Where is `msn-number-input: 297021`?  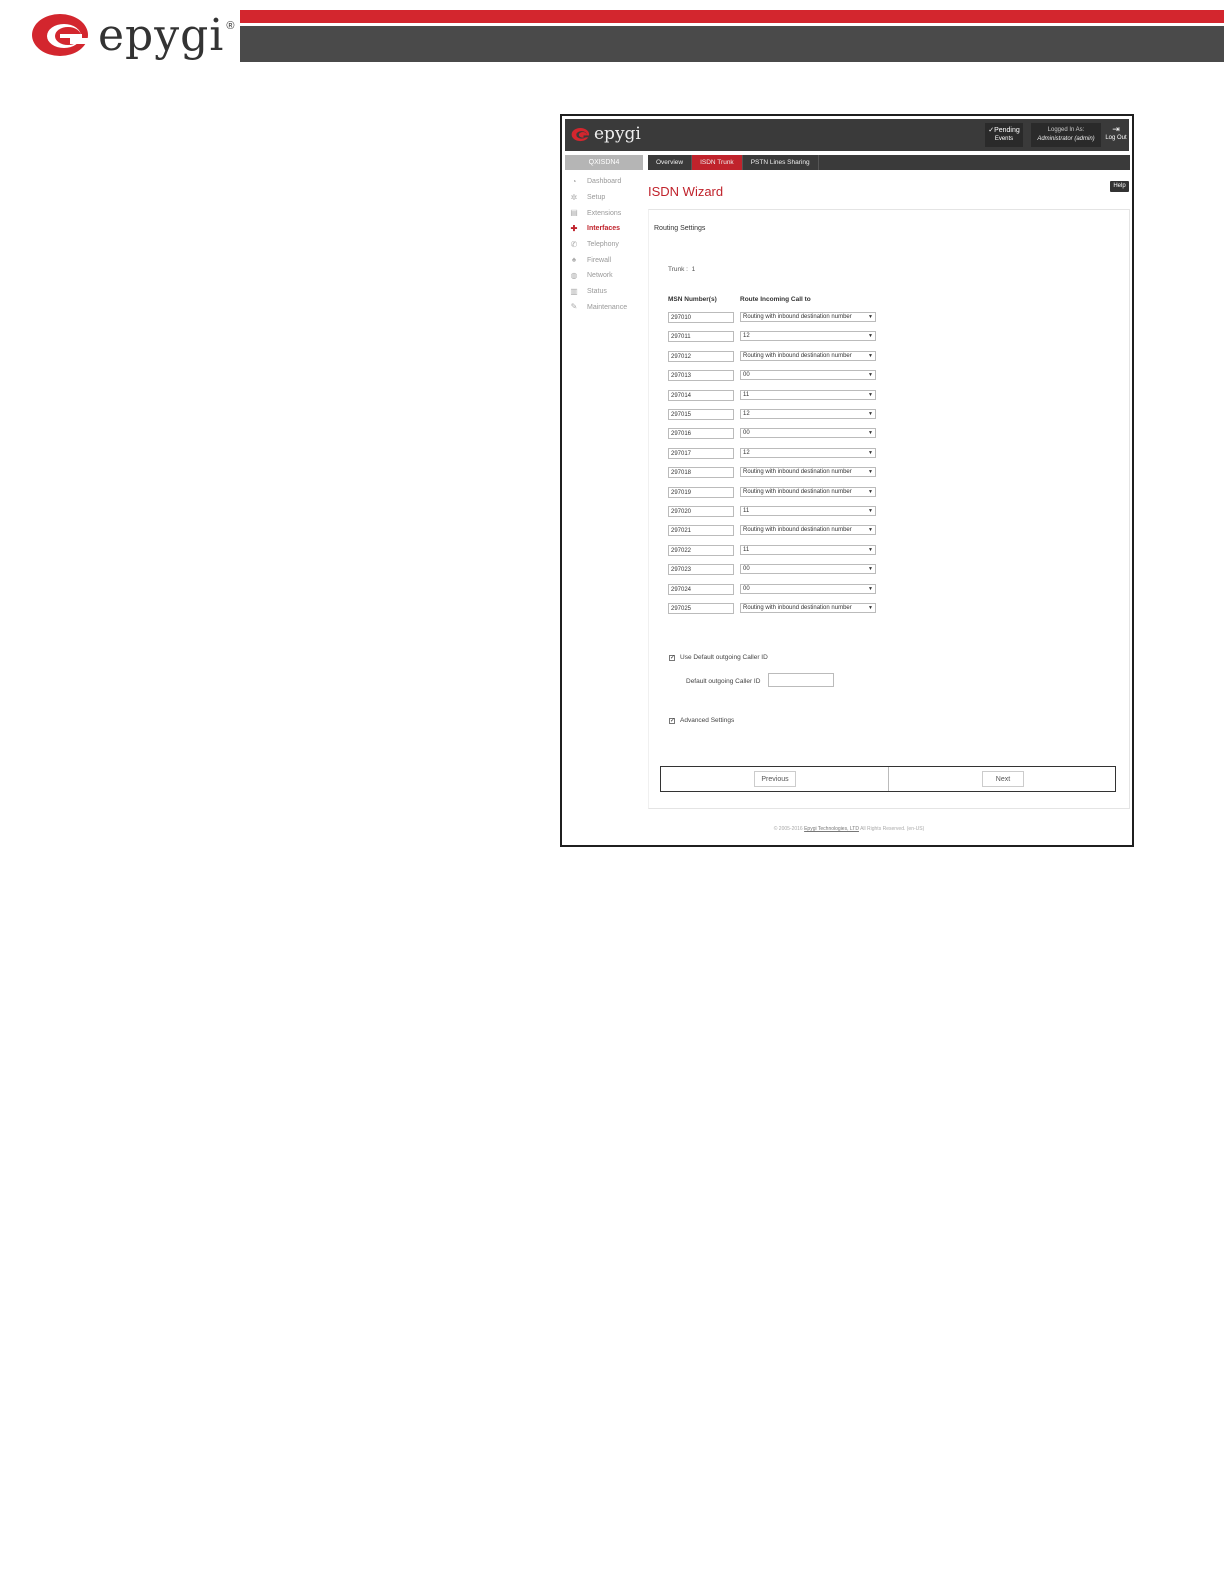
msn-number-input: 297021 is located at coordinates (701, 531).